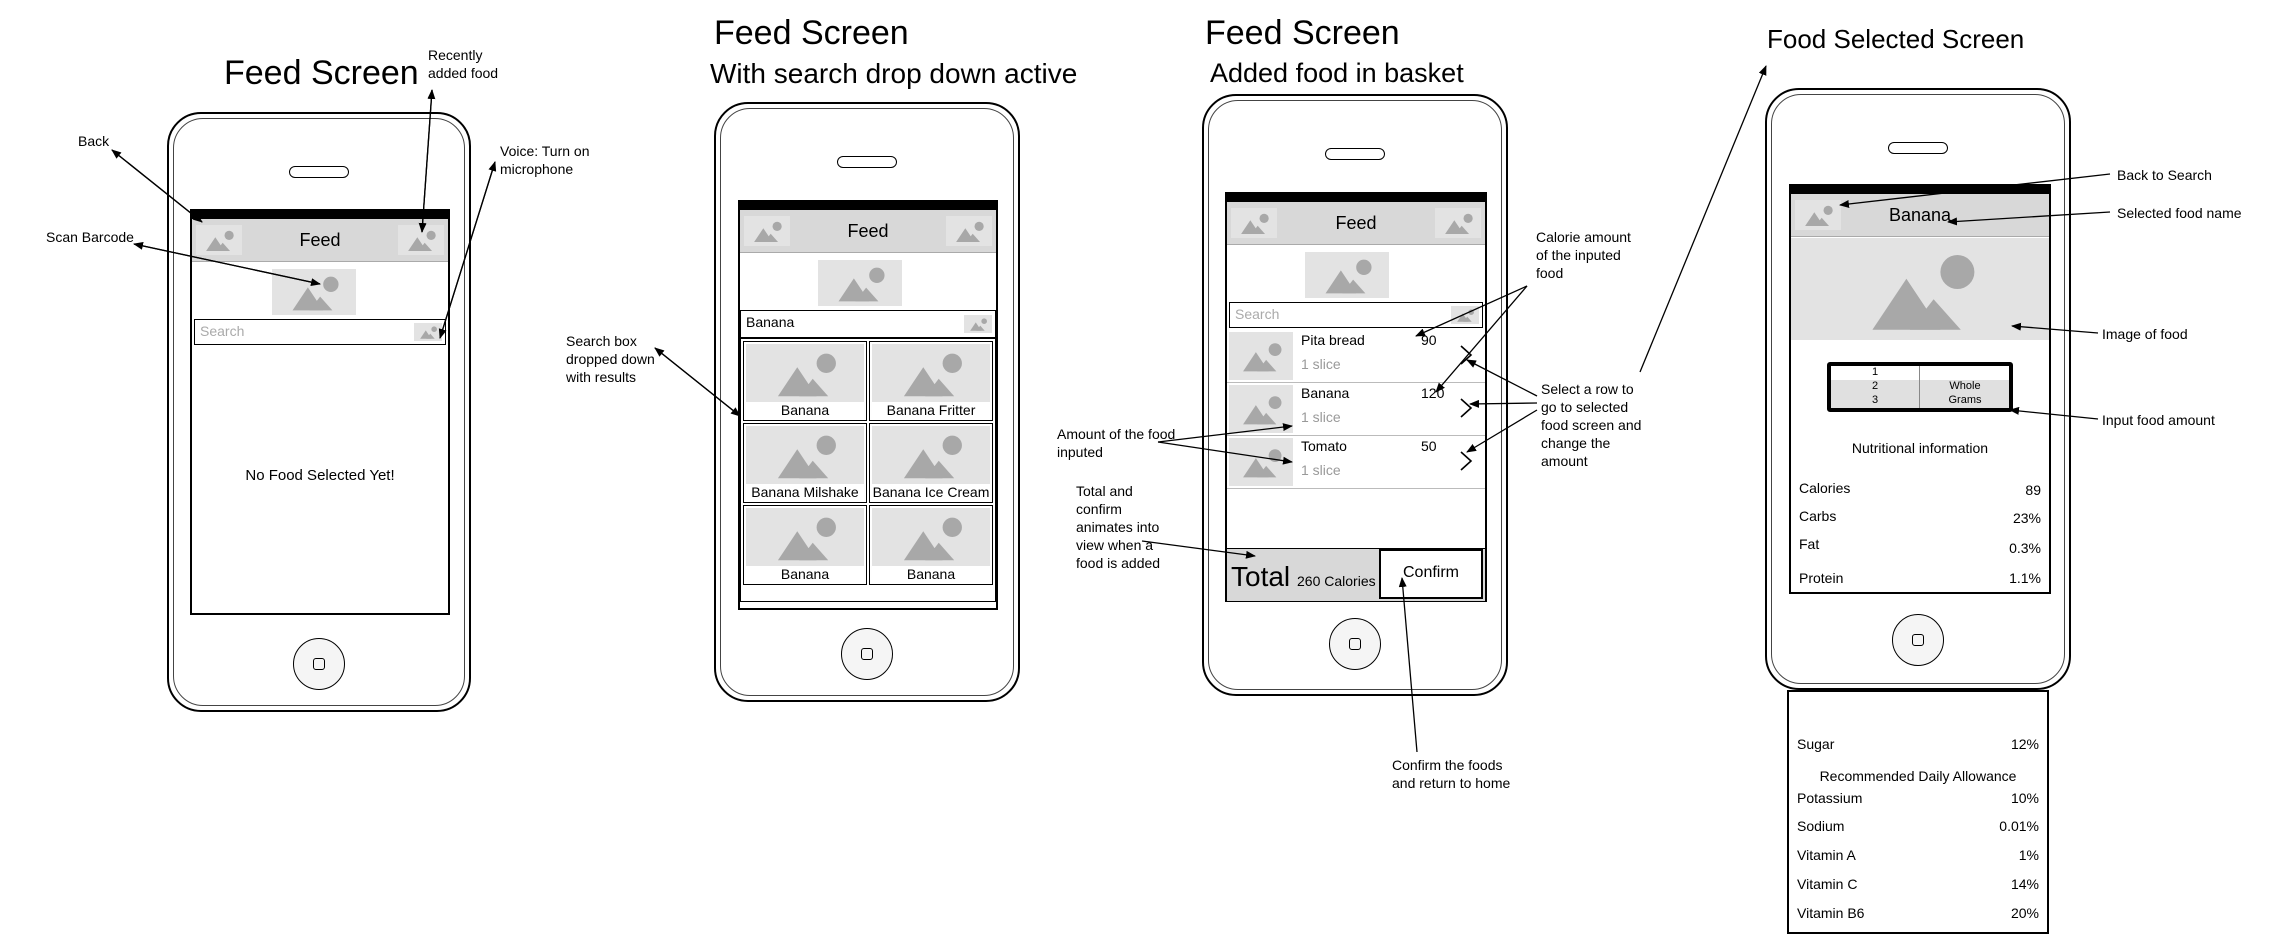  What do you see at coordinates (1703, 219) in the screenshot?
I see `arrow` at bounding box center [1703, 219].